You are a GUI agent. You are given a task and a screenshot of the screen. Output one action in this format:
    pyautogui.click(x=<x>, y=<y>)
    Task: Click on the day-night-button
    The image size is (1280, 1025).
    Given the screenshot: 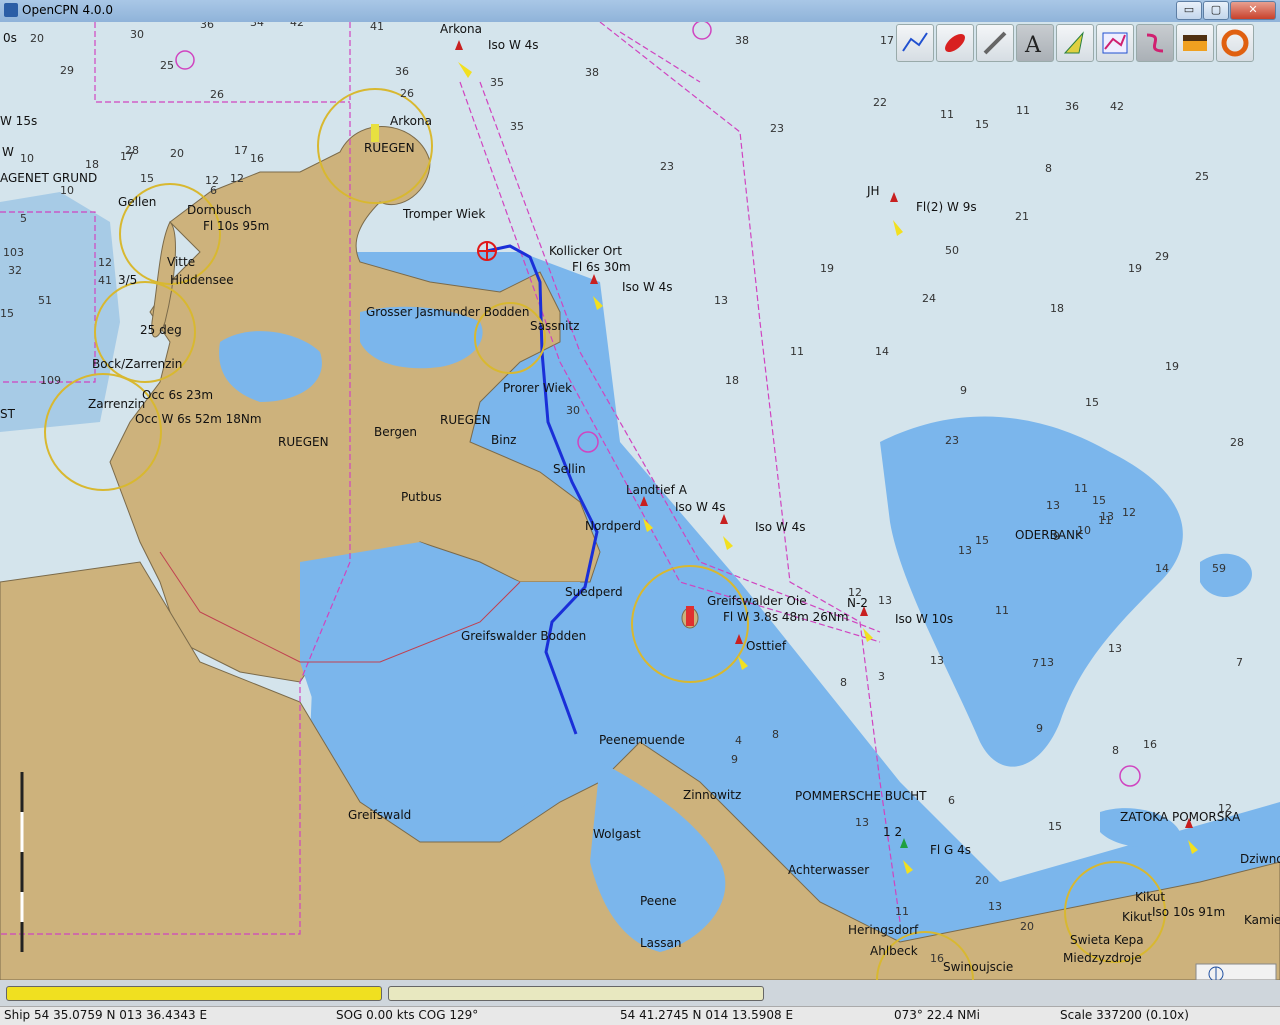 What is the action you would take?
    pyautogui.click(x=1195, y=43)
    